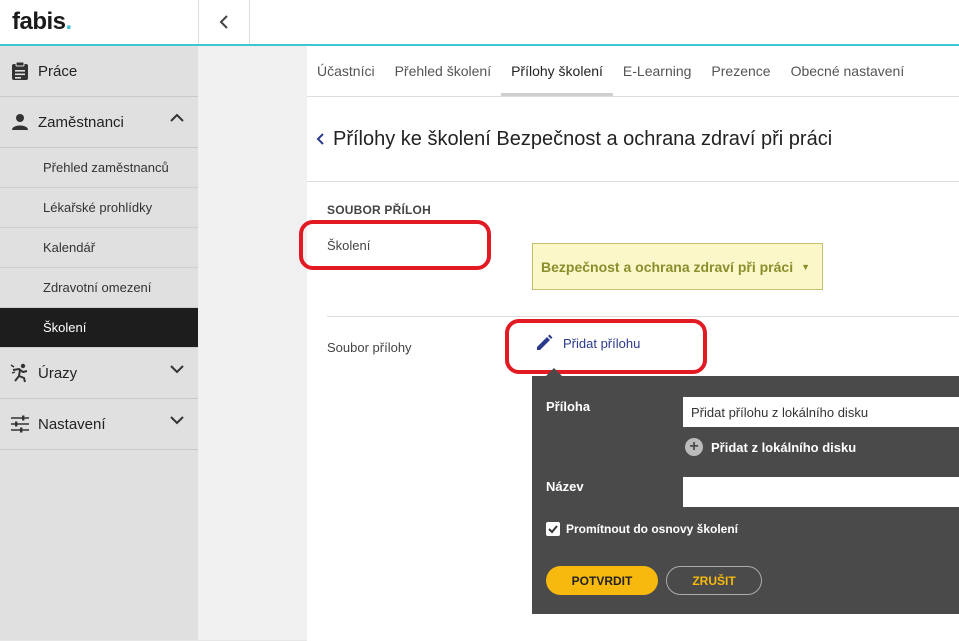 This screenshot has width=959, height=641. I want to click on sidebar-item-label: Zaměstnanci, so click(81, 122).